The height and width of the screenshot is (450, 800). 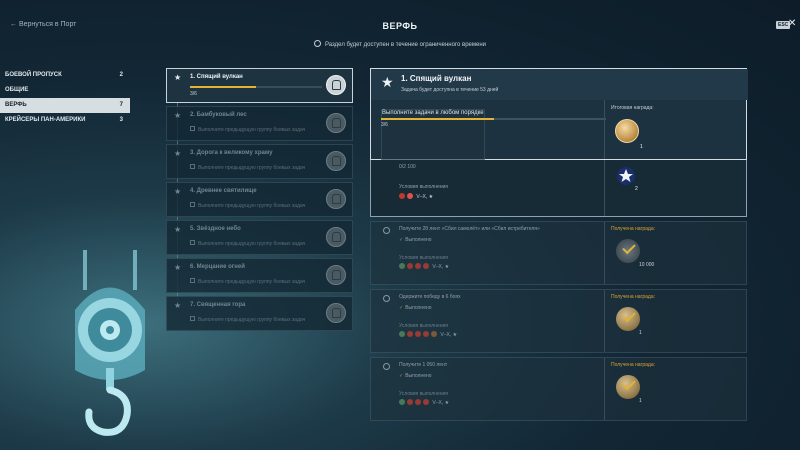 I want to click on final-reward-label: Итоговая награда:, so click(x=632, y=108).